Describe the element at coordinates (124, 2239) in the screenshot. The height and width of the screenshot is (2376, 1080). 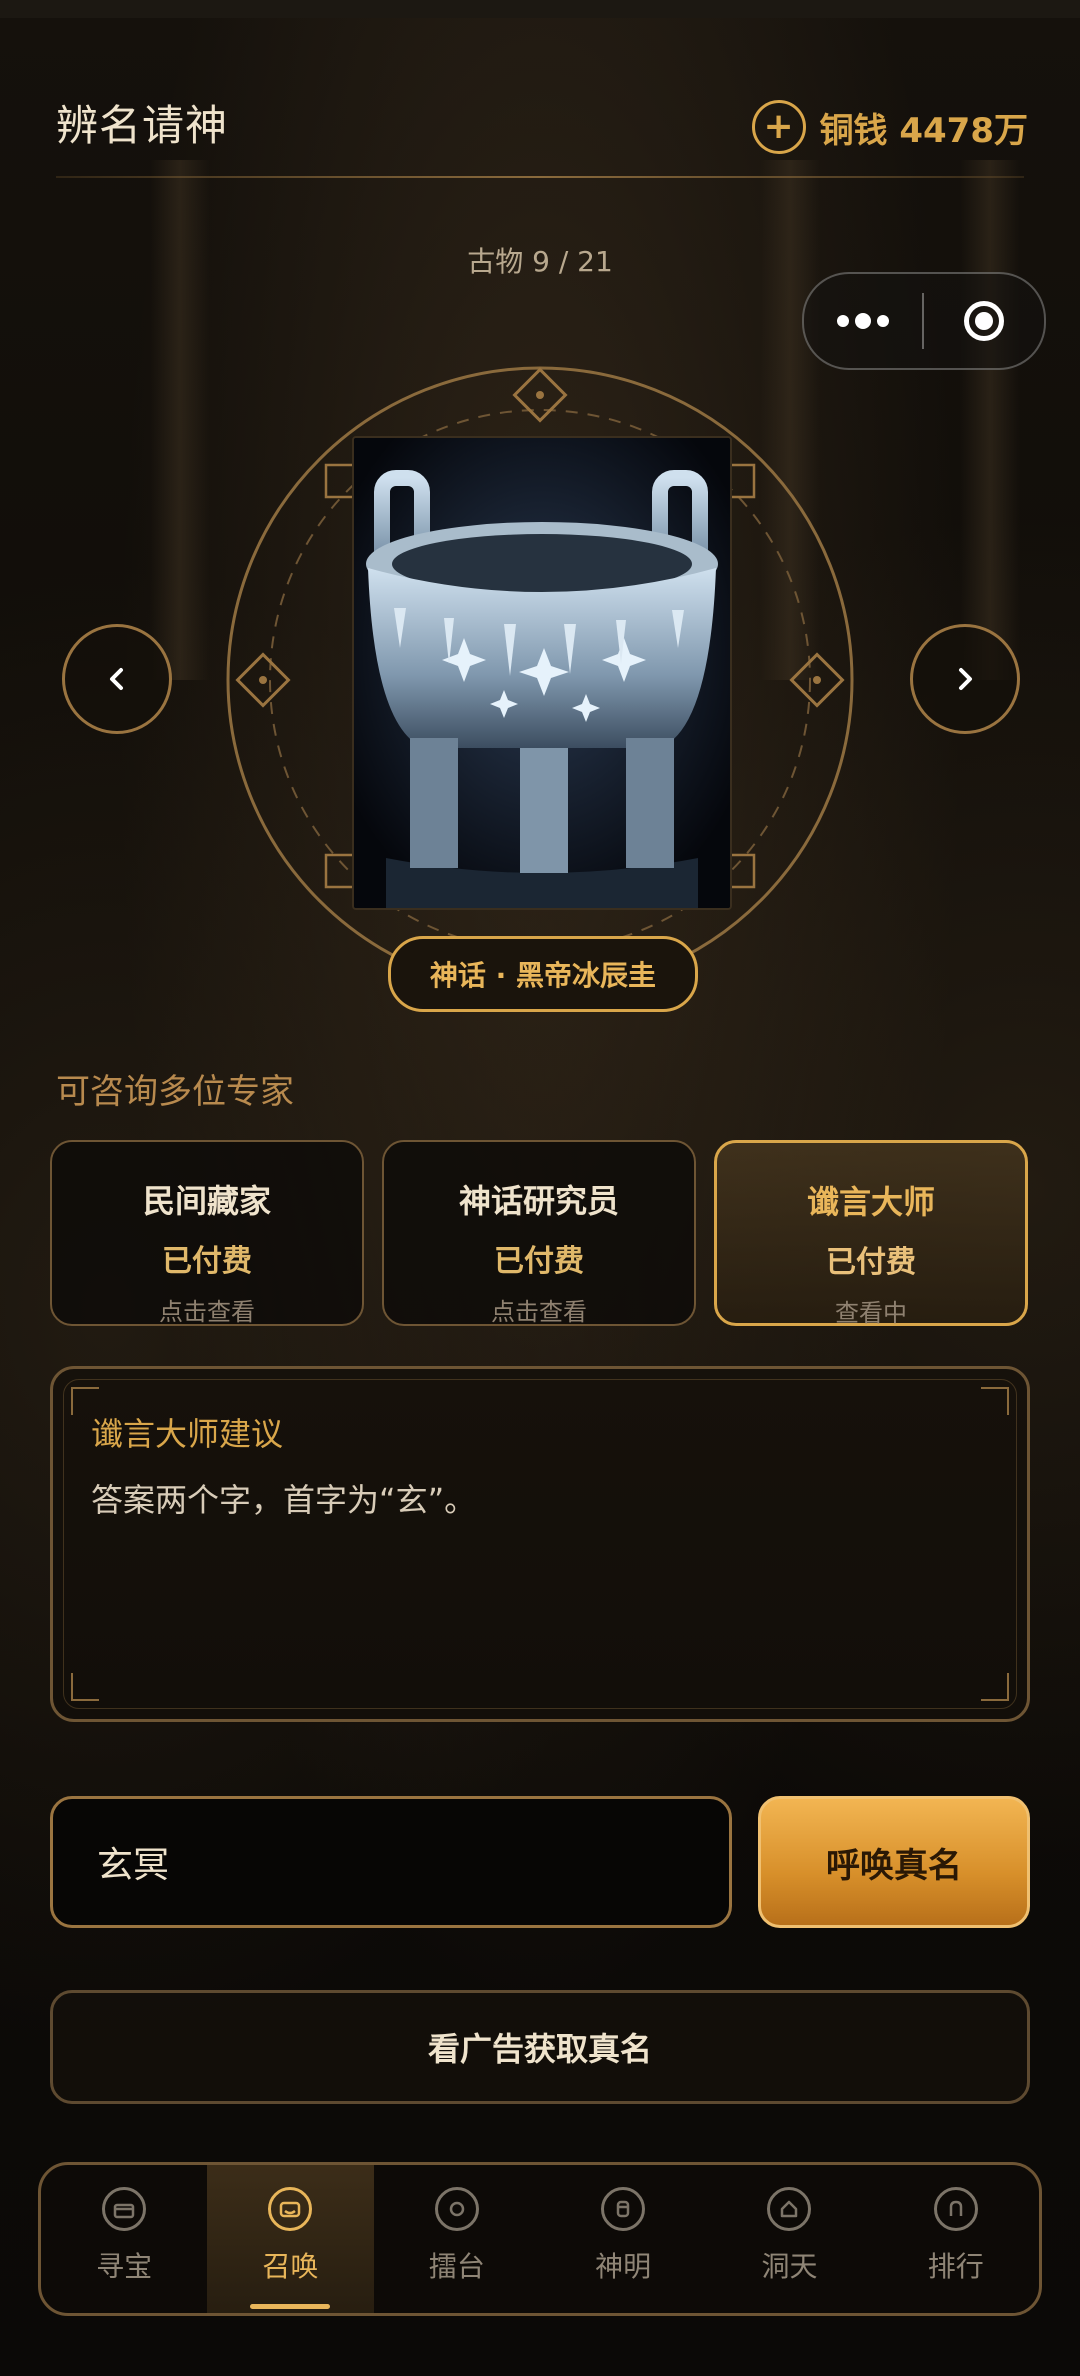
I see `tab-treasure: 寻宝` at that location.